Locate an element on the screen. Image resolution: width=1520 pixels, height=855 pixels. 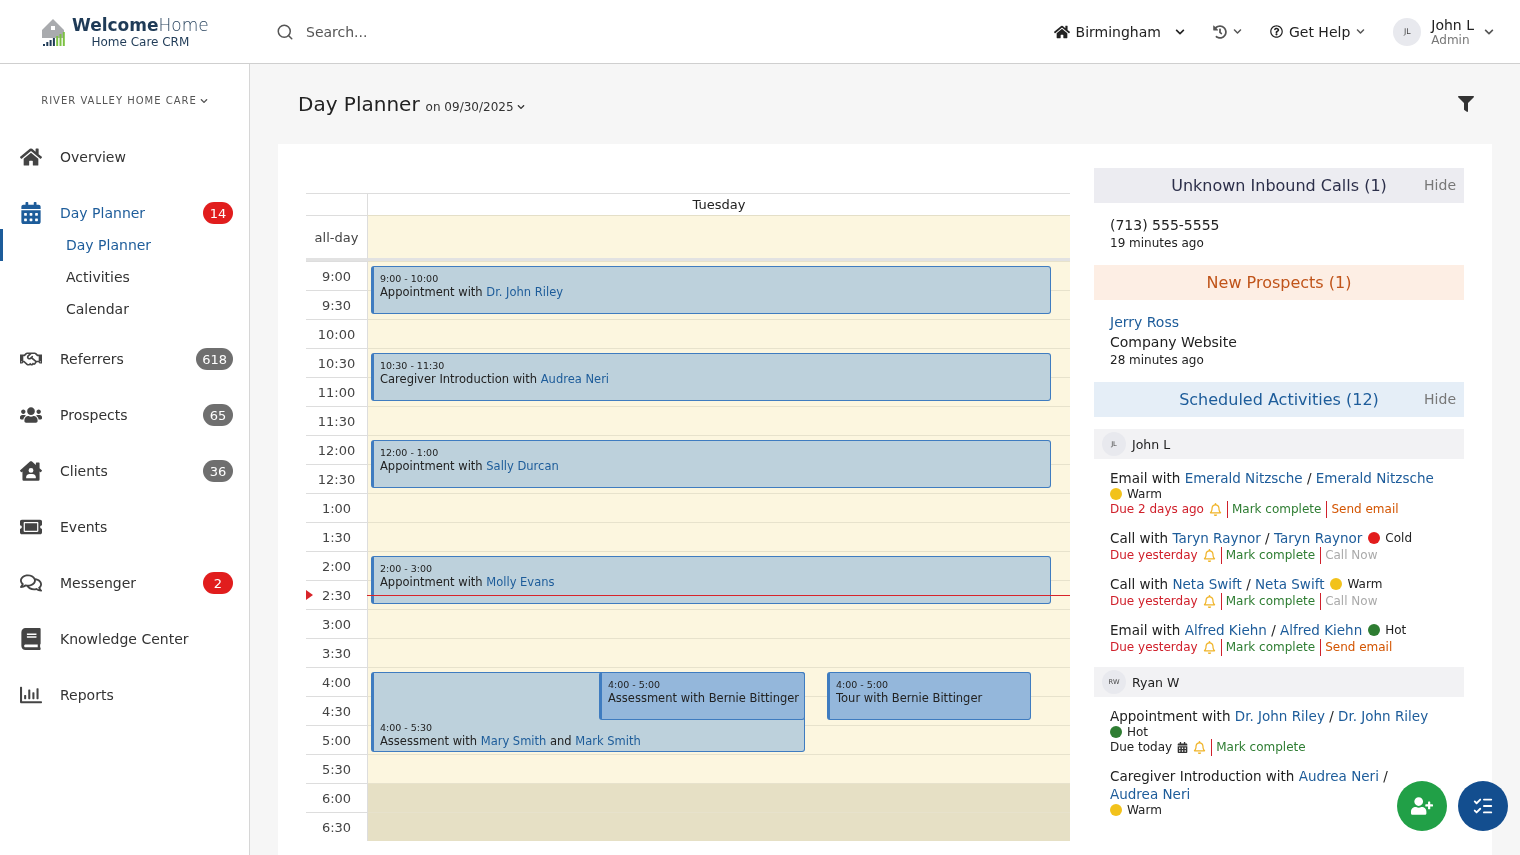
history-dropdown is located at coordinates (1227, 31).